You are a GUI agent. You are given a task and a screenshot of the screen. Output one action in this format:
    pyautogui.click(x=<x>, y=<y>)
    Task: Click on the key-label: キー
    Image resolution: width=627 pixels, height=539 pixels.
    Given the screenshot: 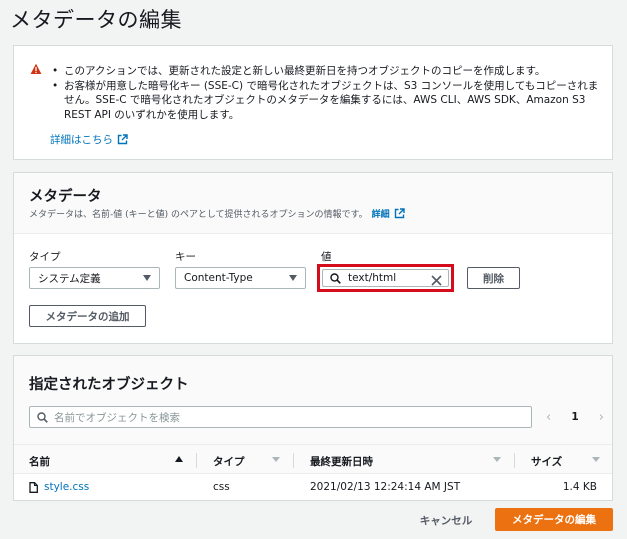 What is the action you would take?
    pyautogui.click(x=185, y=257)
    